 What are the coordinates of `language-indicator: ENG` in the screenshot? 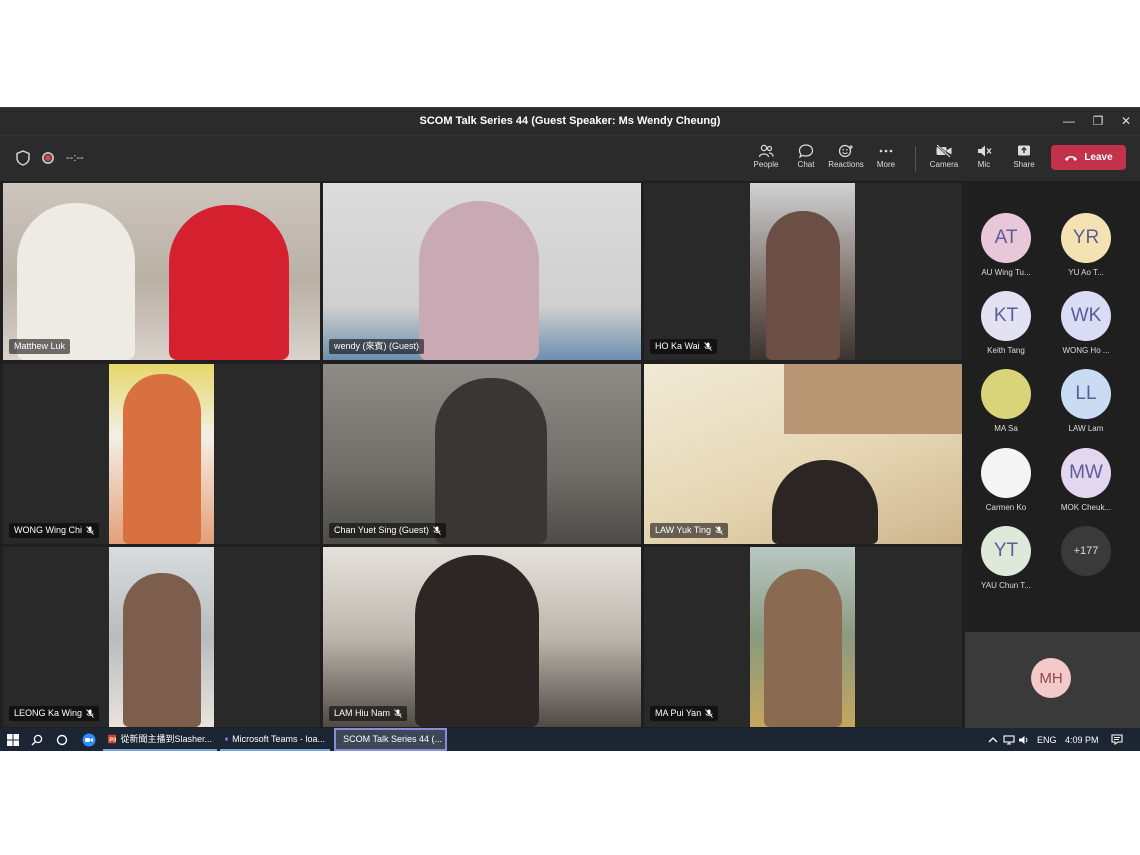 It's located at (1047, 739).